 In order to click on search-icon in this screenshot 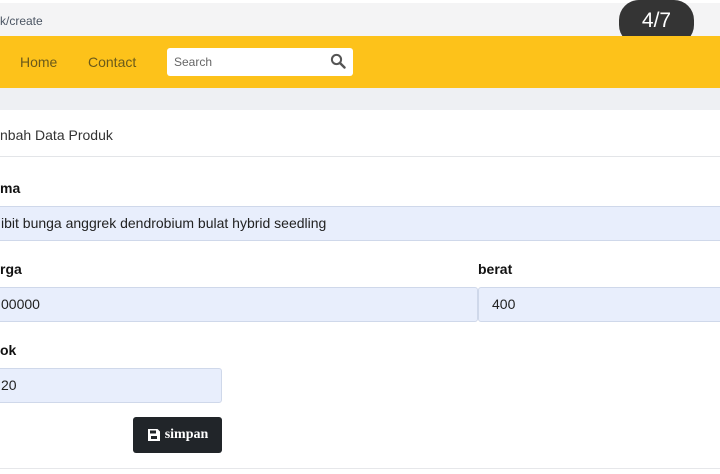, I will do `click(338, 61)`.